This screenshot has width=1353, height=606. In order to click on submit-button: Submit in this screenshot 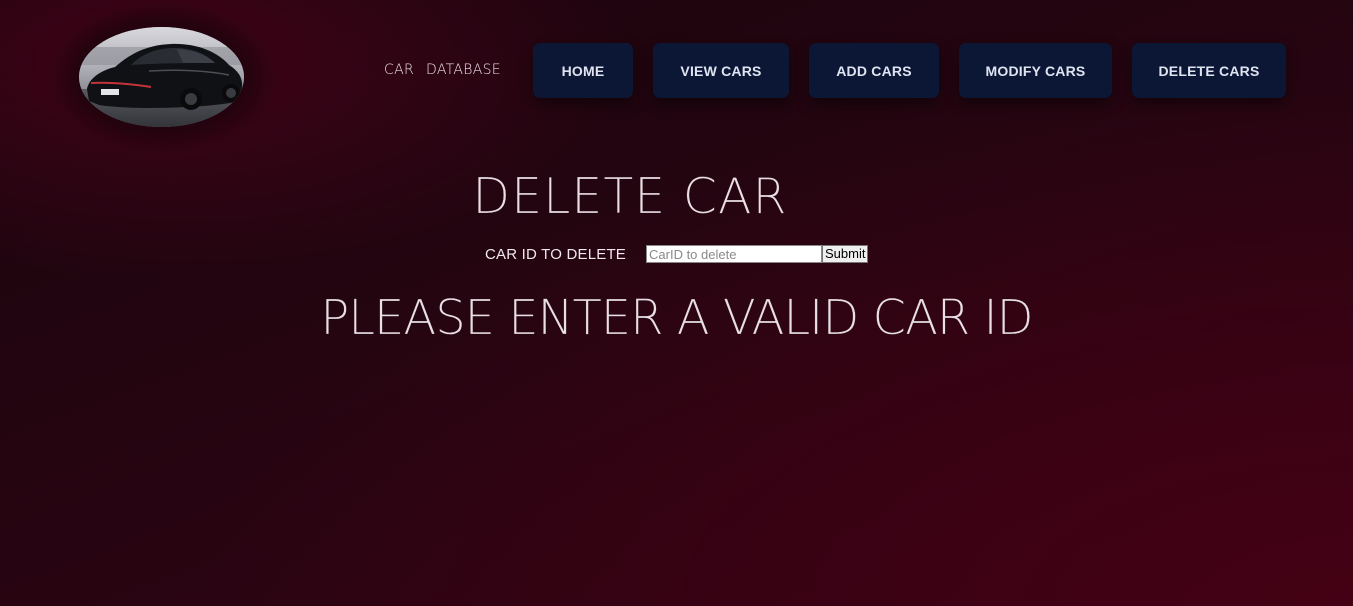, I will do `click(845, 254)`.